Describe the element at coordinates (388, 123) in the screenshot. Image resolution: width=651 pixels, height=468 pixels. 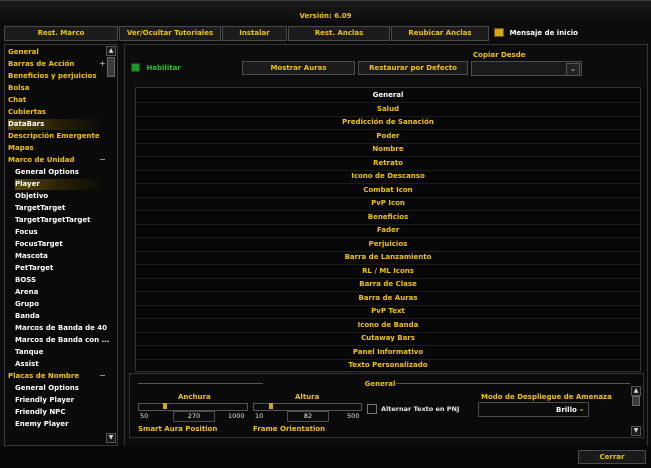
I see `list-item-heal-prediction: Predicción de Sanación` at that location.